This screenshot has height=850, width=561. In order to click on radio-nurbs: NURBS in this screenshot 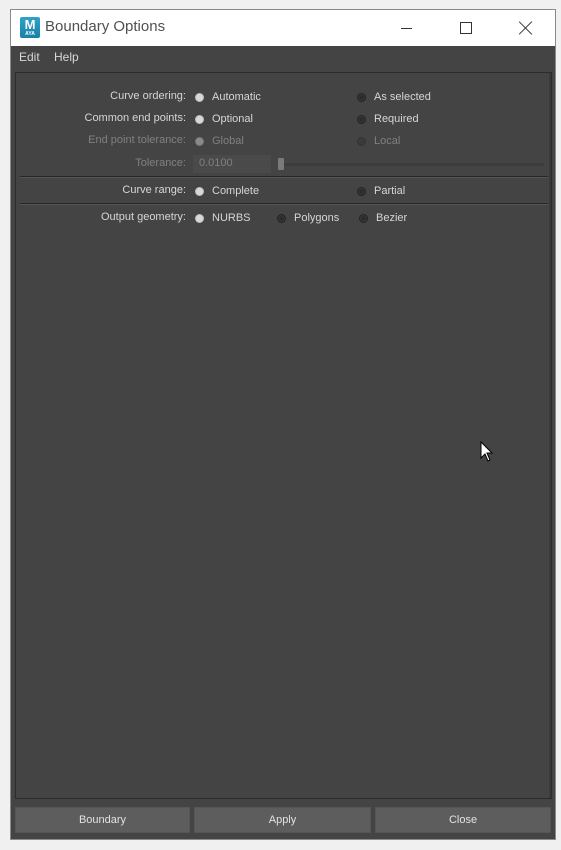, I will do `click(223, 218)`.